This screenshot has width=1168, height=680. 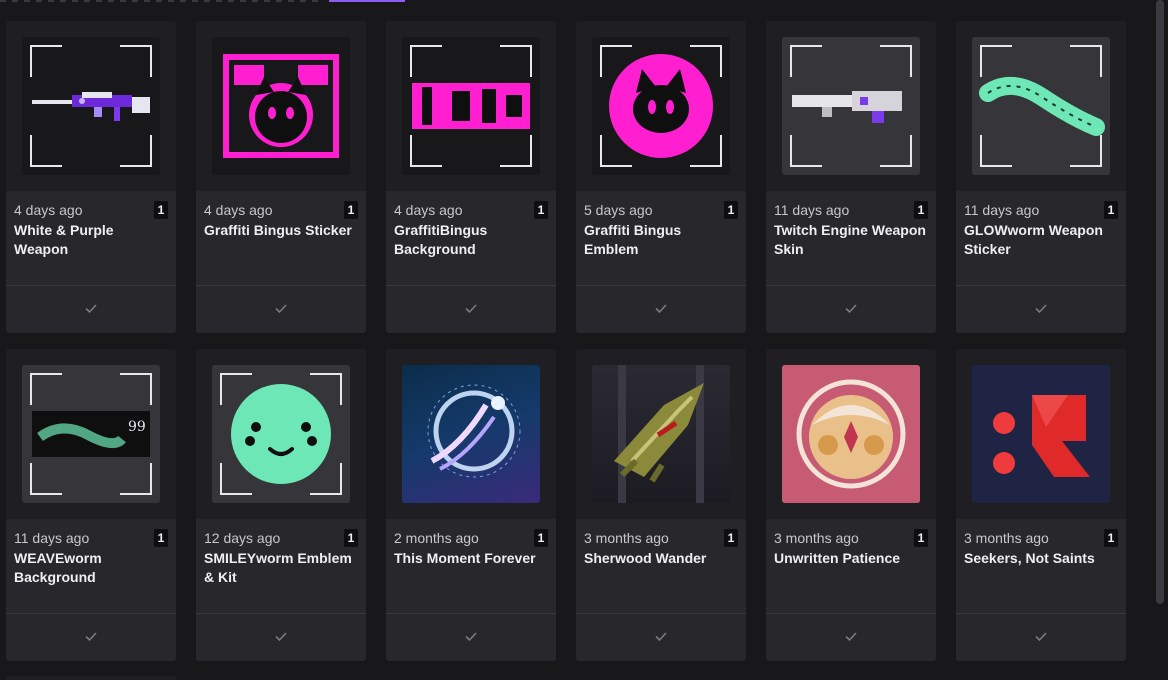 I want to click on reward-title: This Moment Forever, so click(x=465, y=558).